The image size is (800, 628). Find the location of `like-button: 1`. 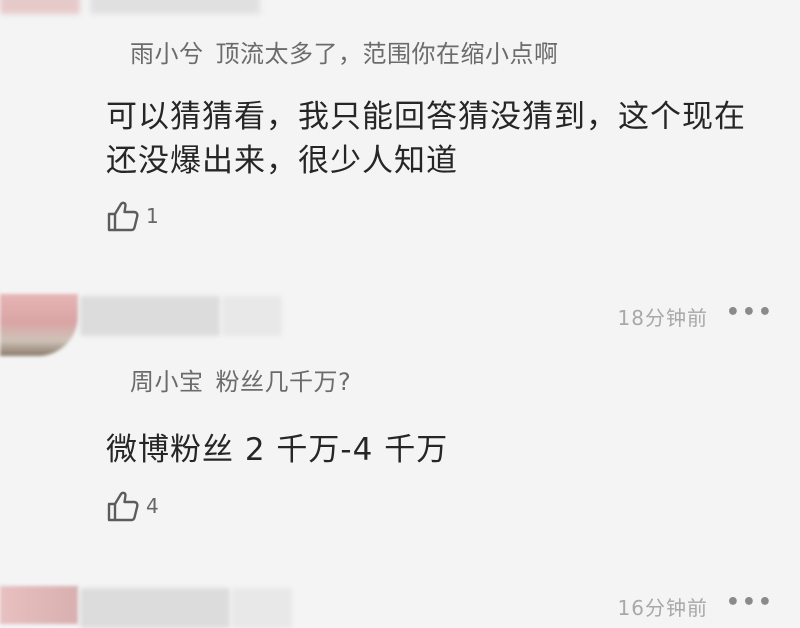

like-button: 1 is located at coordinates (132, 216).